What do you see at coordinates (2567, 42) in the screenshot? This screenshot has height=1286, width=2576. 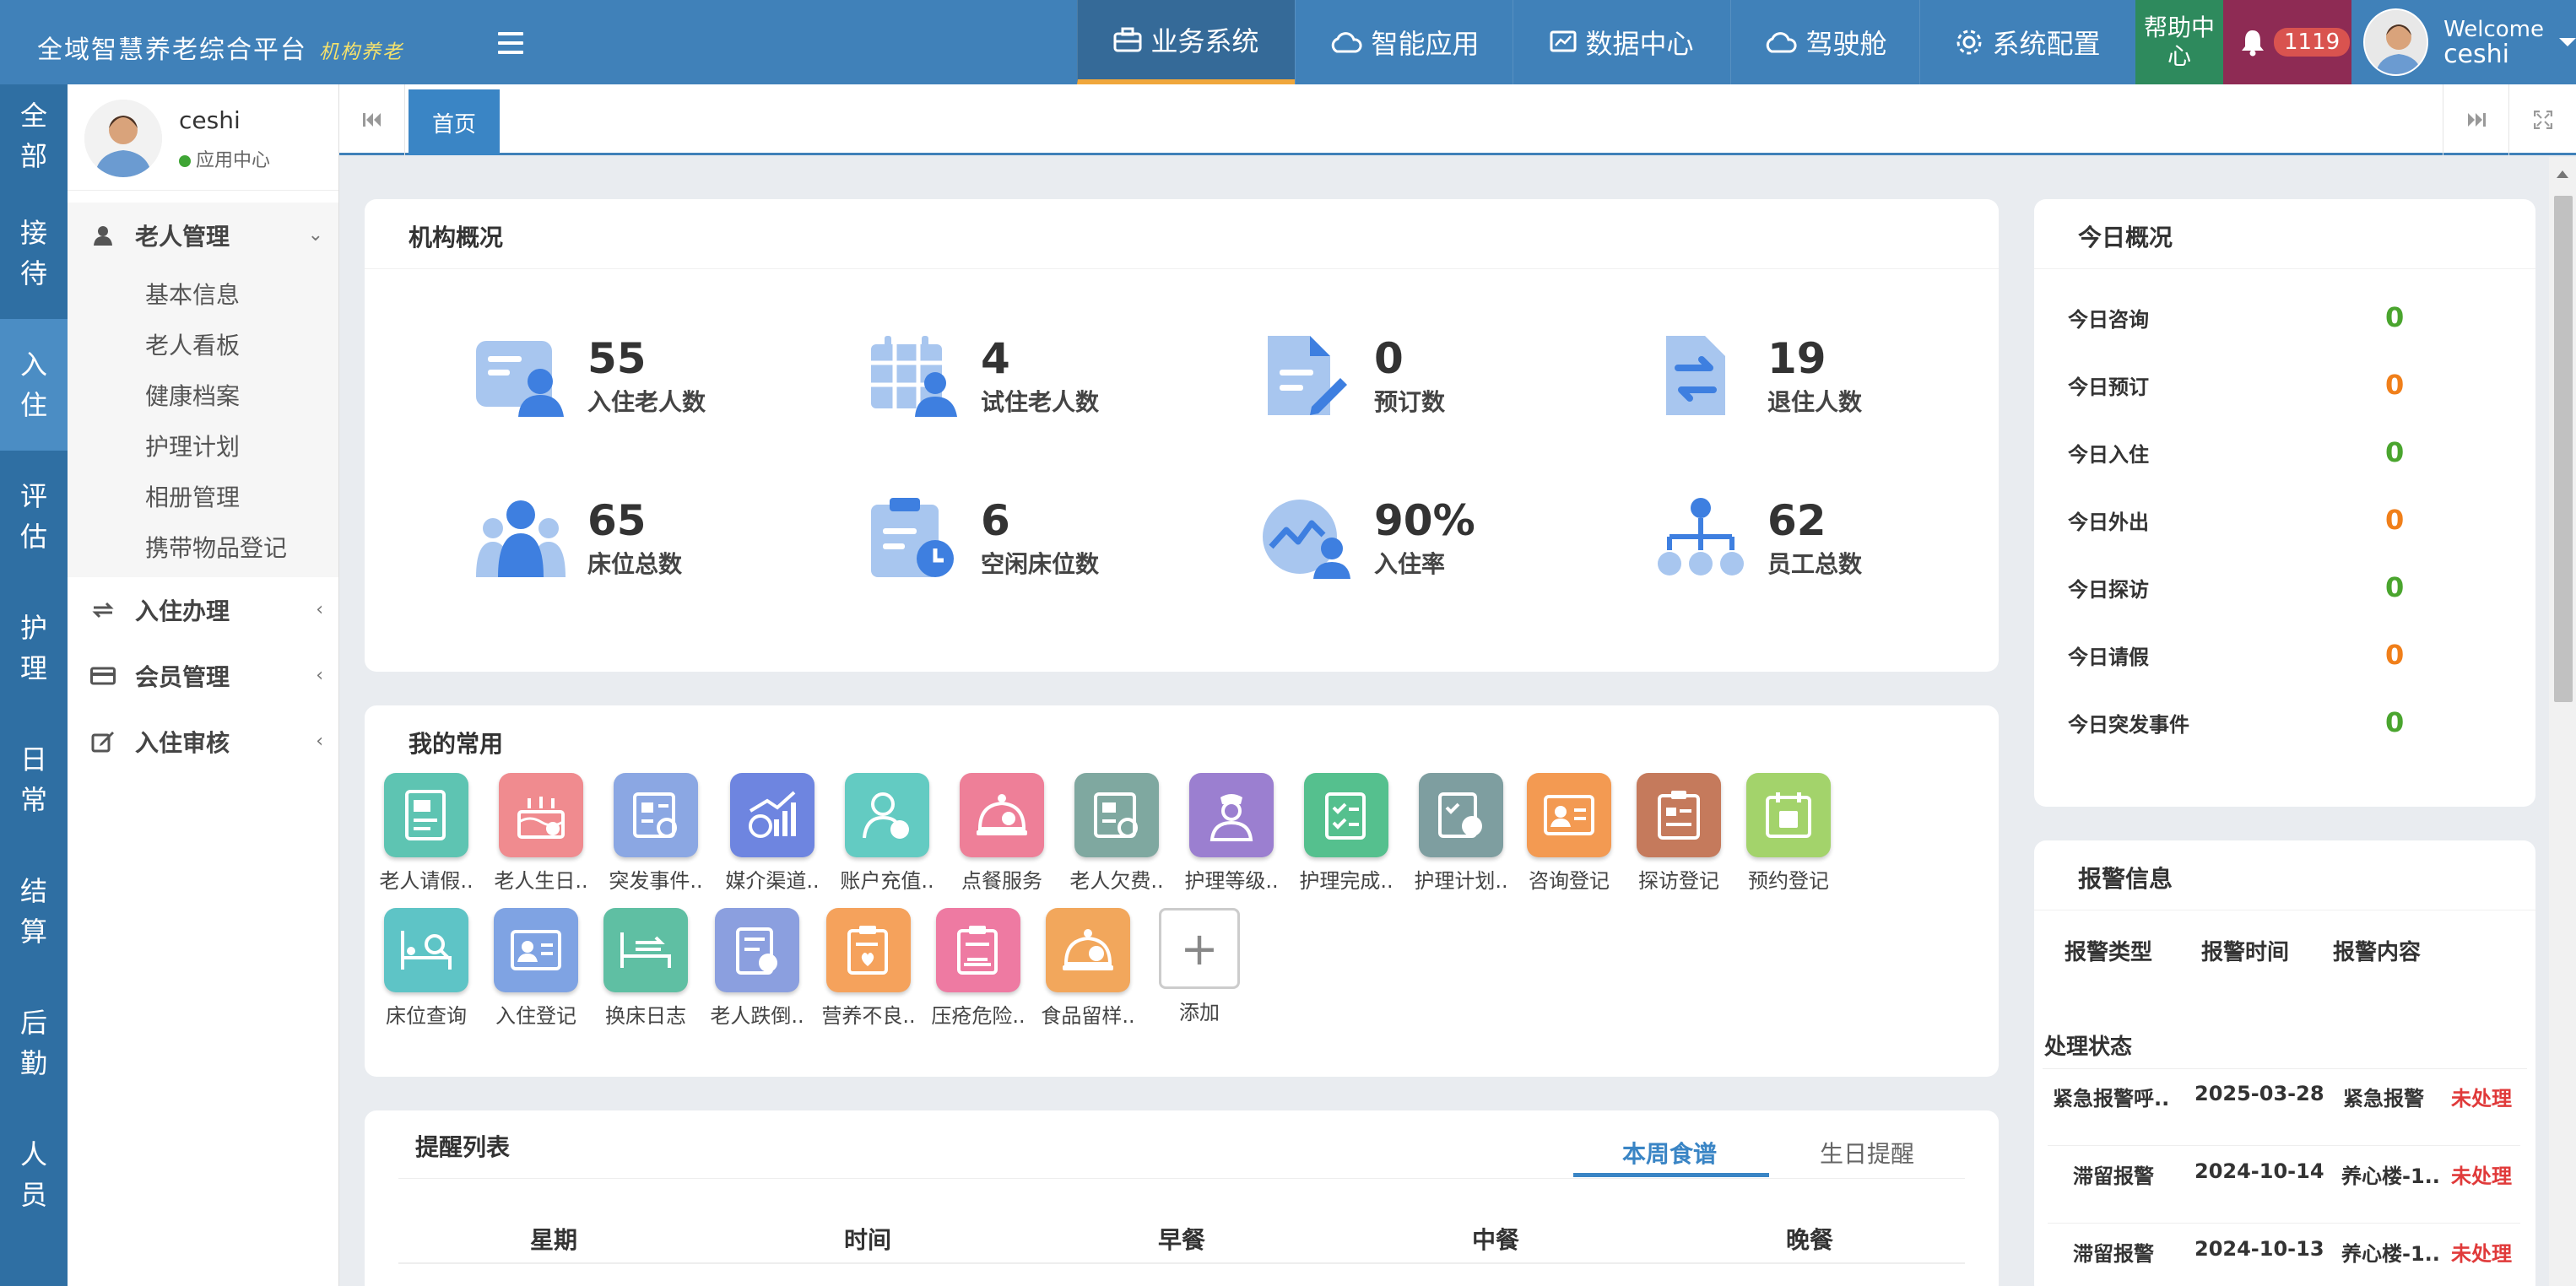 I see `chevron-down-icon` at bounding box center [2567, 42].